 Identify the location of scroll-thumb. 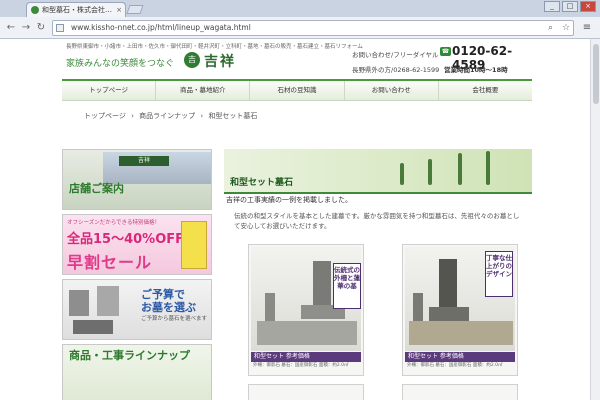
(596, 74).